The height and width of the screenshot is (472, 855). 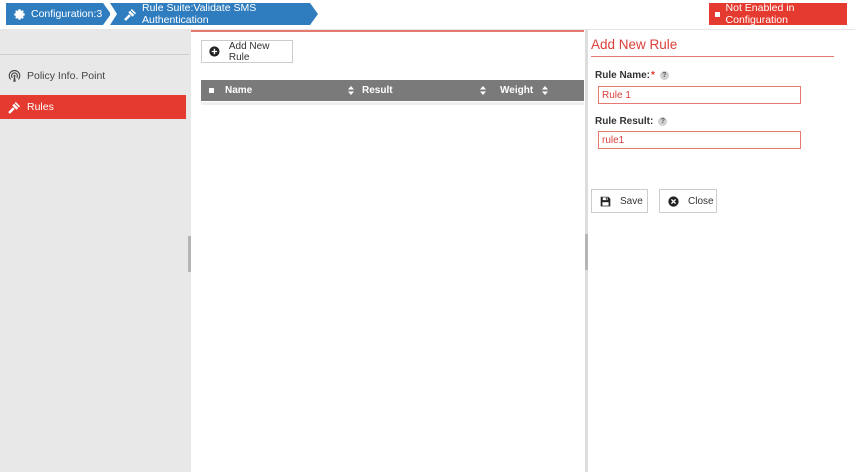 I want to click on add-new-rule-label: Add New Rule, so click(x=249, y=51).